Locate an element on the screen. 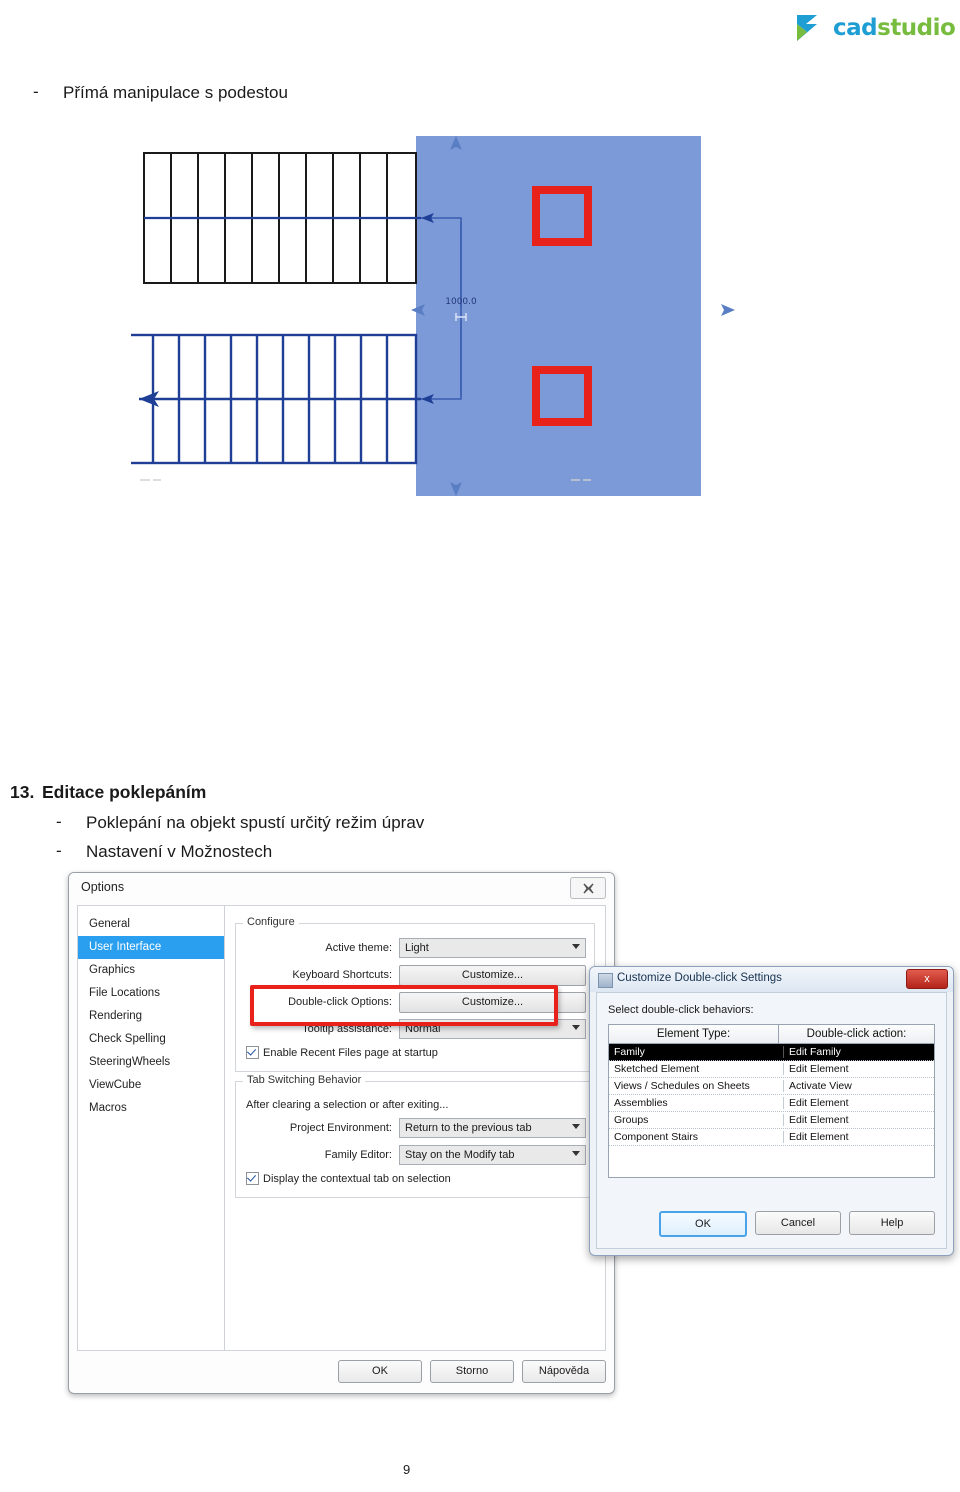  sidebar-item-rendering: Rendering is located at coordinates (151, 1016).